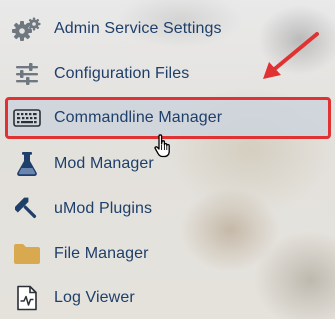 This screenshot has width=335, height=319. Describe the element at coordinates (168, 298) in the screenshot. I see `menu-item-log-viewer: Log Viewer` at that location.